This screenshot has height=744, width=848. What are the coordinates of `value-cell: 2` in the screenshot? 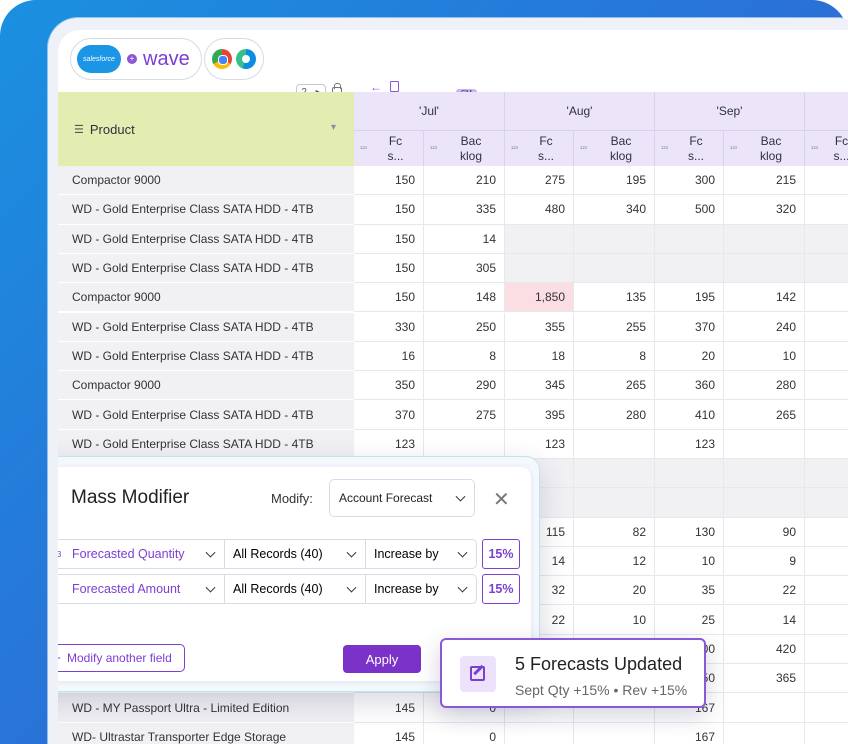 It's located at (826, 181).